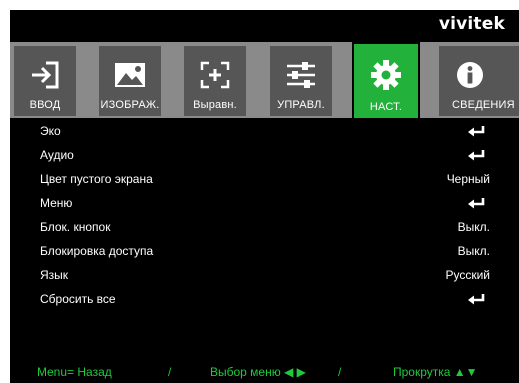  Describe the element at coordinates (56, 203) in the screenshot. I see `menu-item-label: Меню` at that location.